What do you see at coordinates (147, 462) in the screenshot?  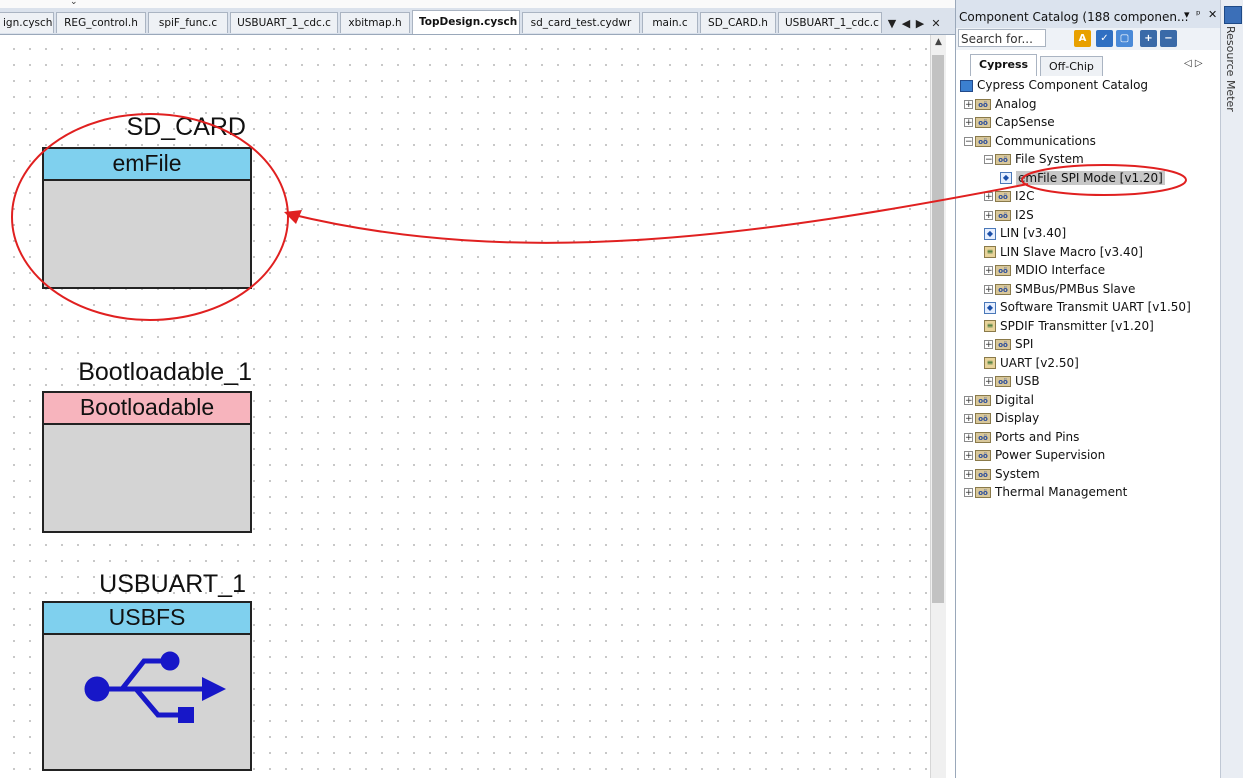 I see `component-bootloadable: Bootloadable` at bounding box center [147, 462].